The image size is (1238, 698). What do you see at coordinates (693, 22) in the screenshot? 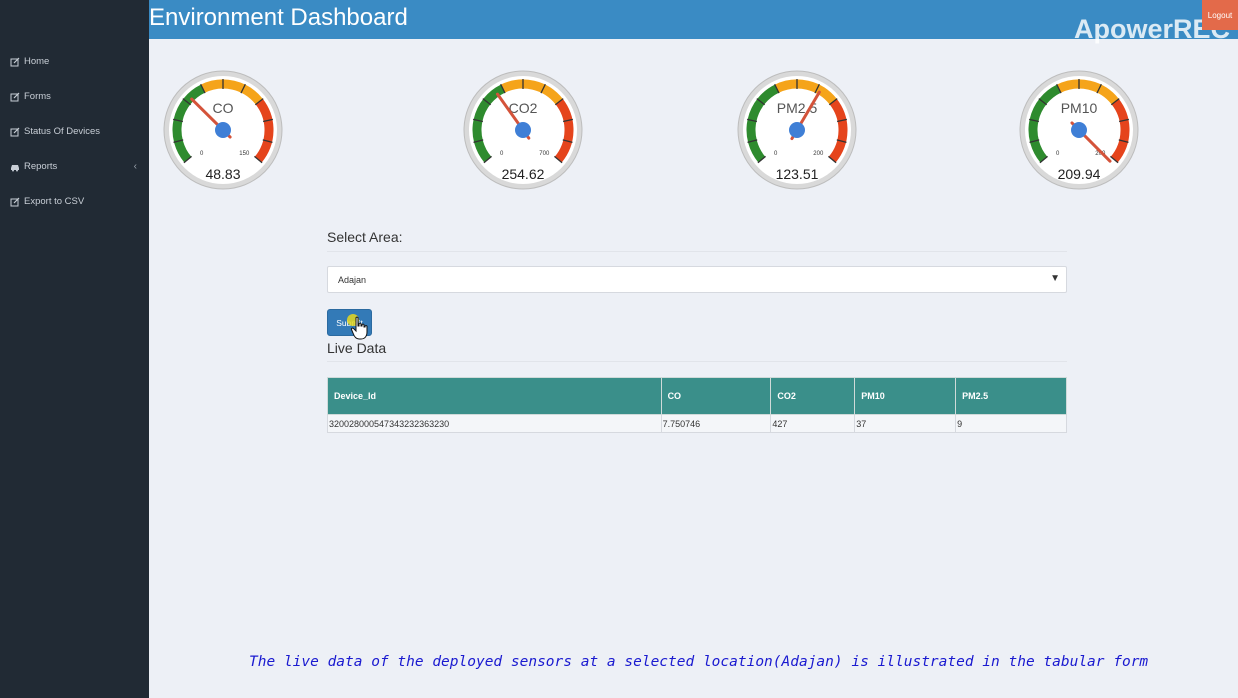
I see `header-bar: Environment Dashboard ApowerREC Logout` at bounding box center [693, 22].